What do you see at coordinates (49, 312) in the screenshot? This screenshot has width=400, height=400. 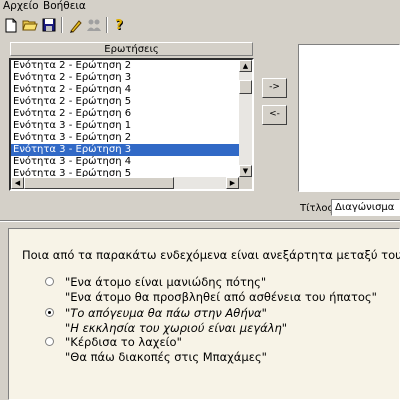 I see `radio-button-selected` at bounding box center [49, 312].